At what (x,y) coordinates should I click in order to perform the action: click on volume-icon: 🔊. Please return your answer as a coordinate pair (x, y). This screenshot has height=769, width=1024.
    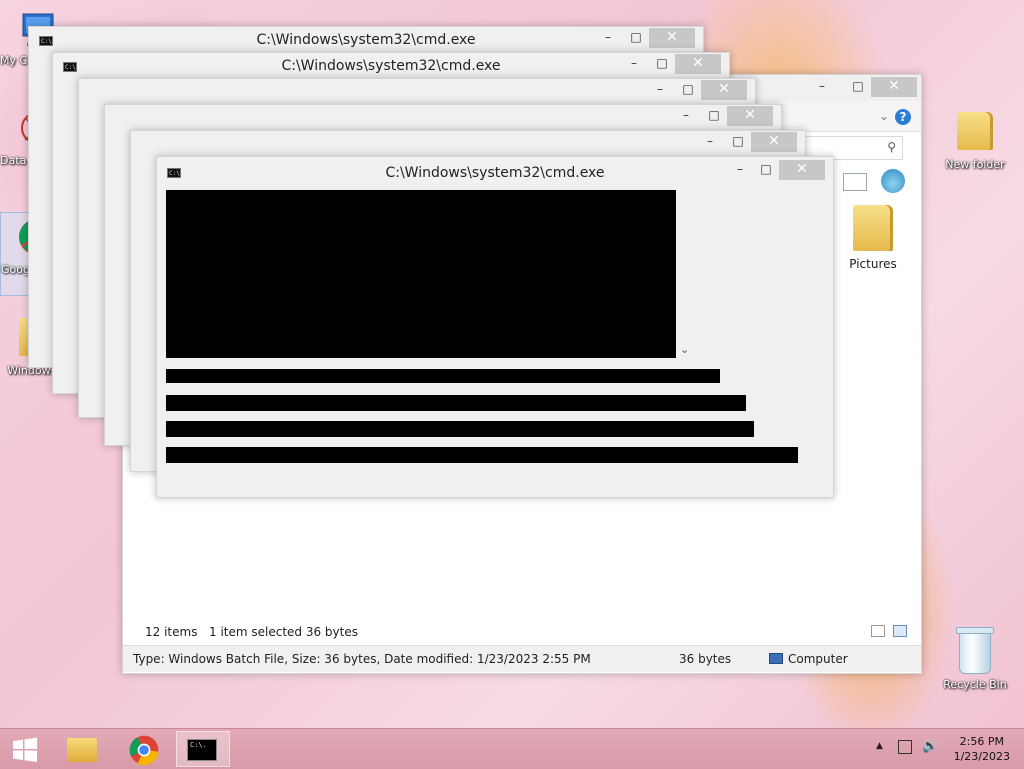
    Looking at the image, I should click on (930, 746).